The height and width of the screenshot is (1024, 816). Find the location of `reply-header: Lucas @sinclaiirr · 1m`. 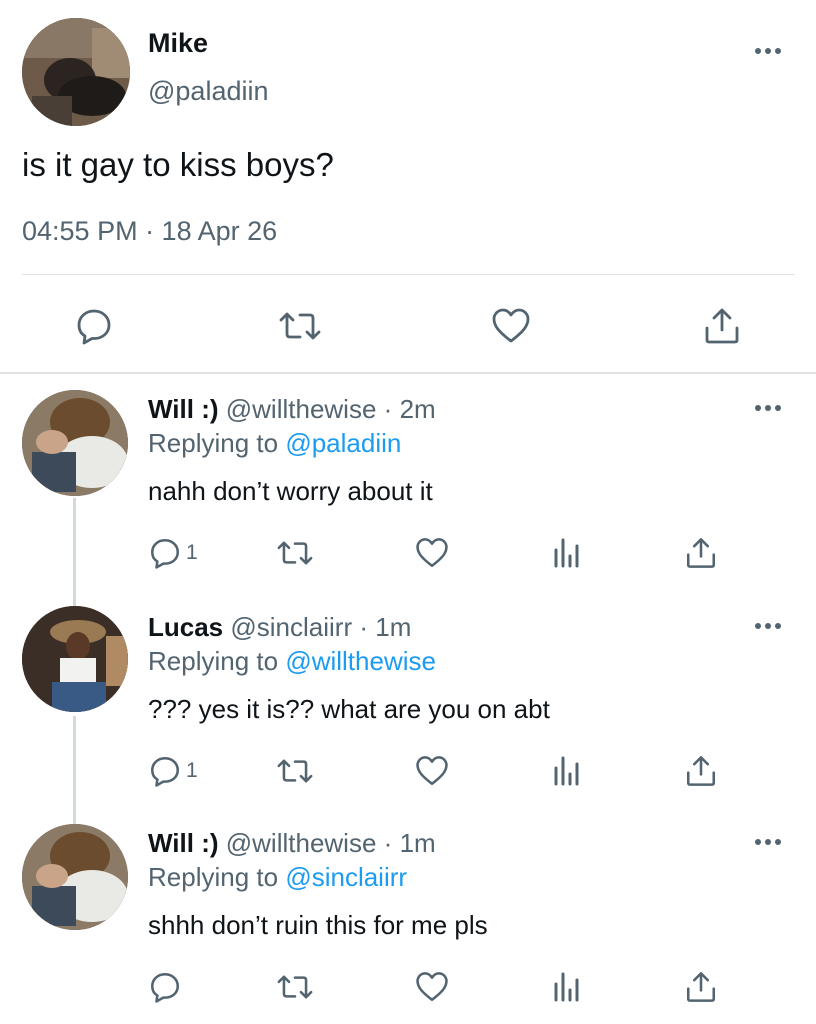

reply-header: Lucas @sinclaiirr · 1m is located at coordinates (279, 627).